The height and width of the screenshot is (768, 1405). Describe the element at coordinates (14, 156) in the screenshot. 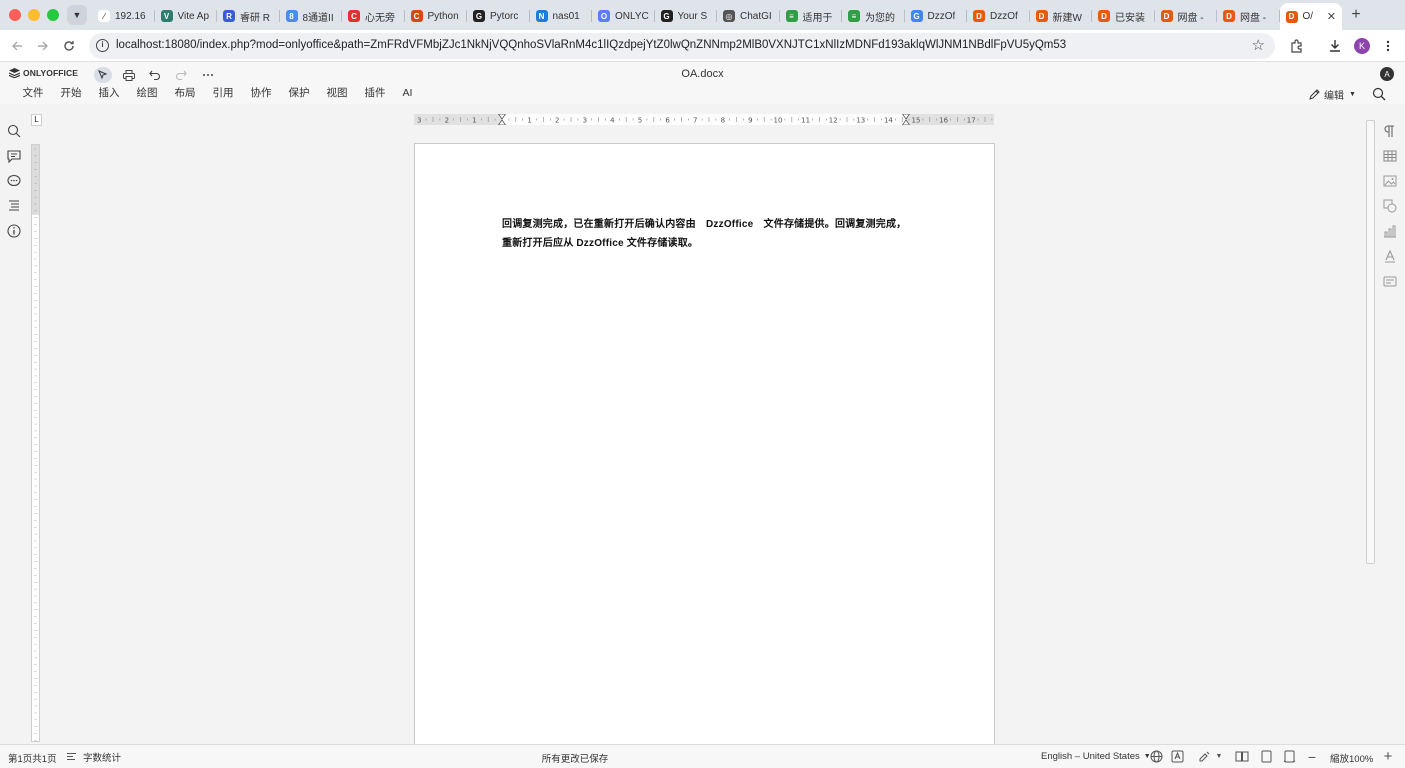

I see `comments-icon` at that location.